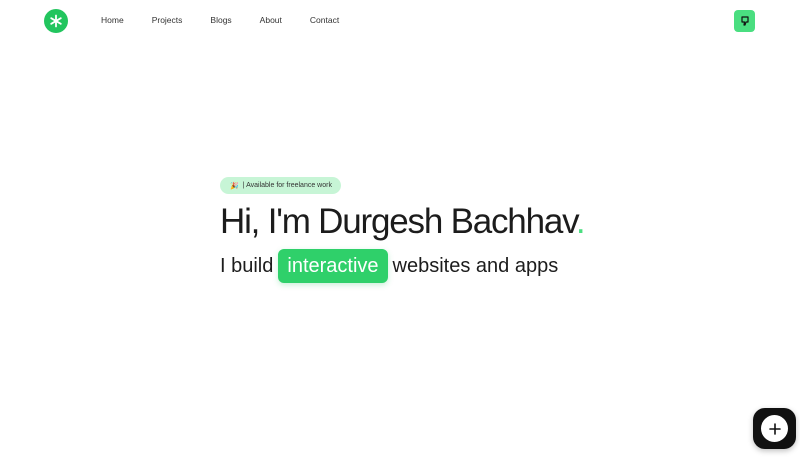 This screenshot has height=457, width=800. What do you see at coordinates (398, 221) in the screenshot?
I see `hero-title-text: Hi, I'm Durgesh Bachhav` at bounding box center [398, 221].